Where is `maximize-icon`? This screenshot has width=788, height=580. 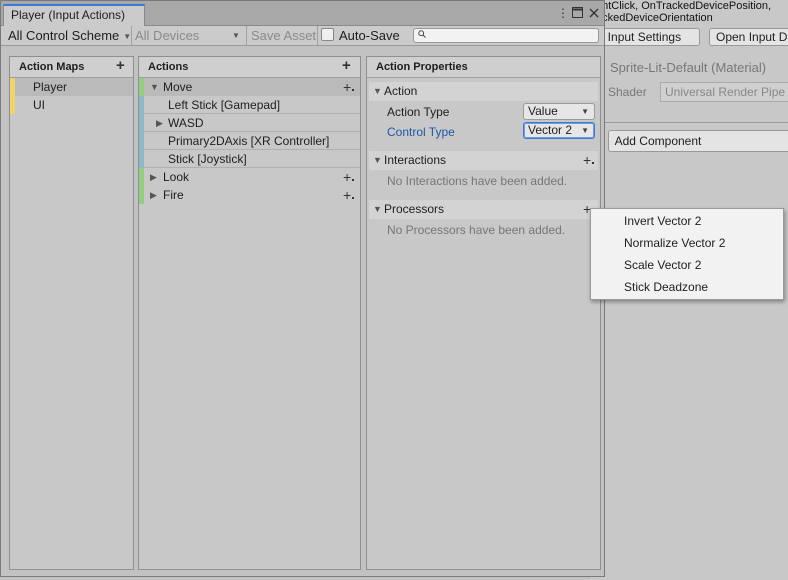 maximize-icon is located at coordinates (577, 14).